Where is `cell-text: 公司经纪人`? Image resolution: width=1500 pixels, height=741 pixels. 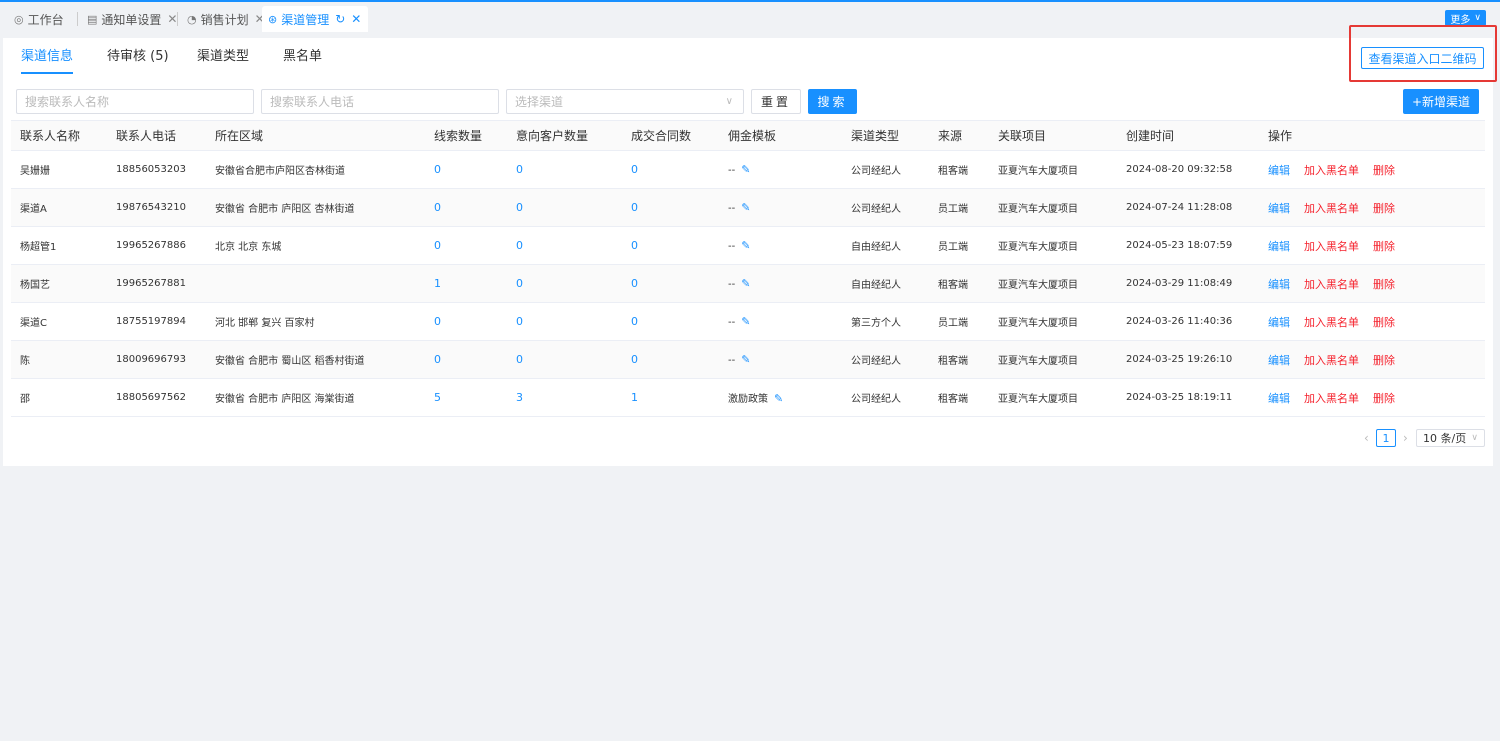
cell-text: 公司经纪人 is located at coordinates (876, 171).